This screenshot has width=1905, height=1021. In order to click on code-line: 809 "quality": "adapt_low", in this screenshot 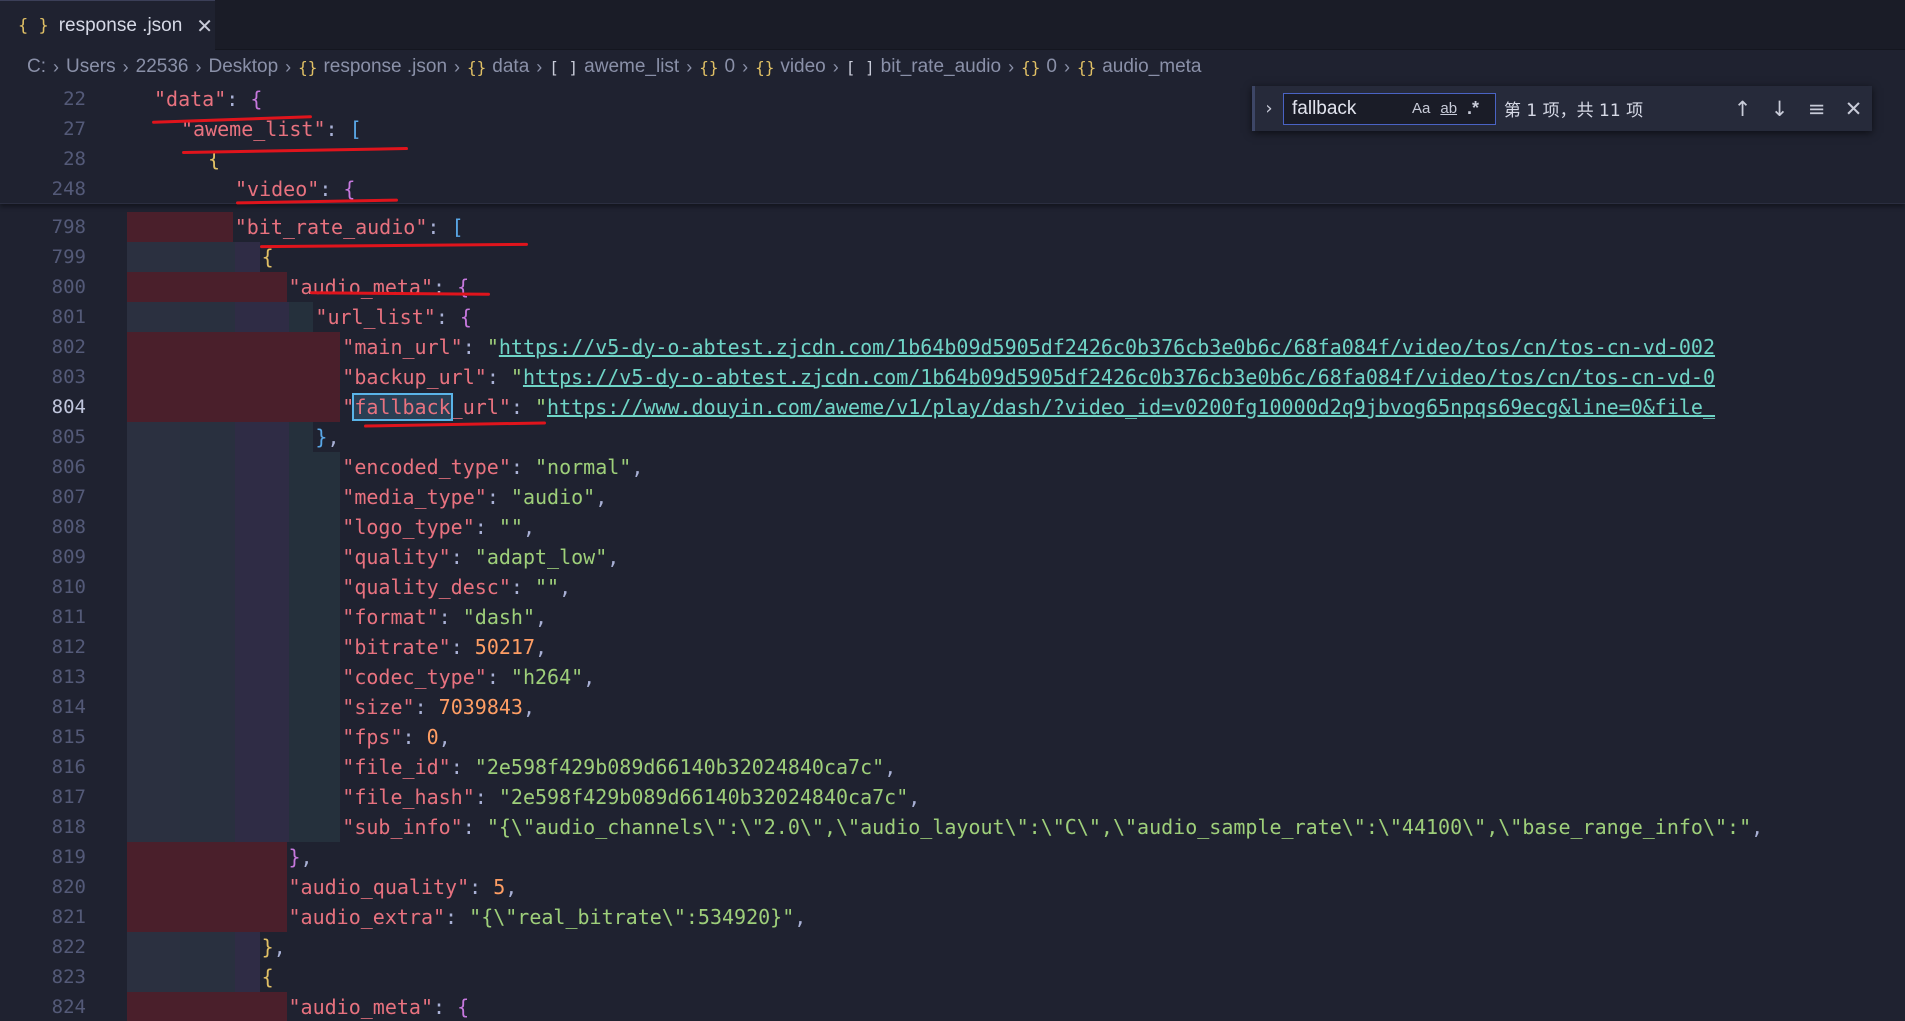, I will do `click(952, 557)`.